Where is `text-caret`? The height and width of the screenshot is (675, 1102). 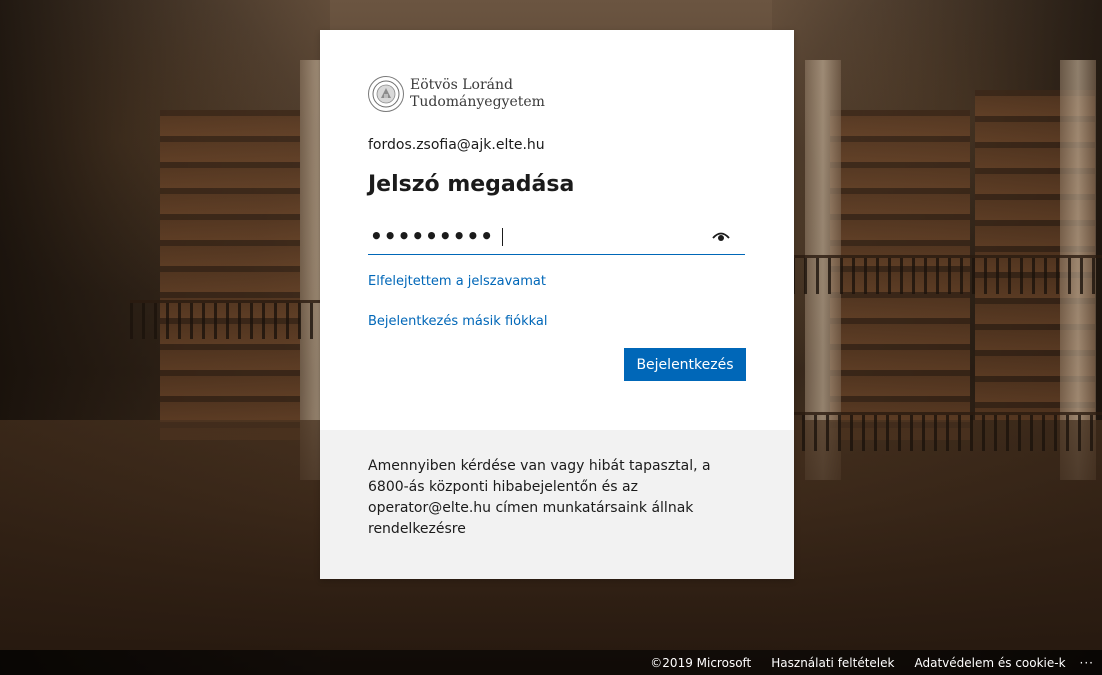
text-caret is located at coordinates (502, 237).